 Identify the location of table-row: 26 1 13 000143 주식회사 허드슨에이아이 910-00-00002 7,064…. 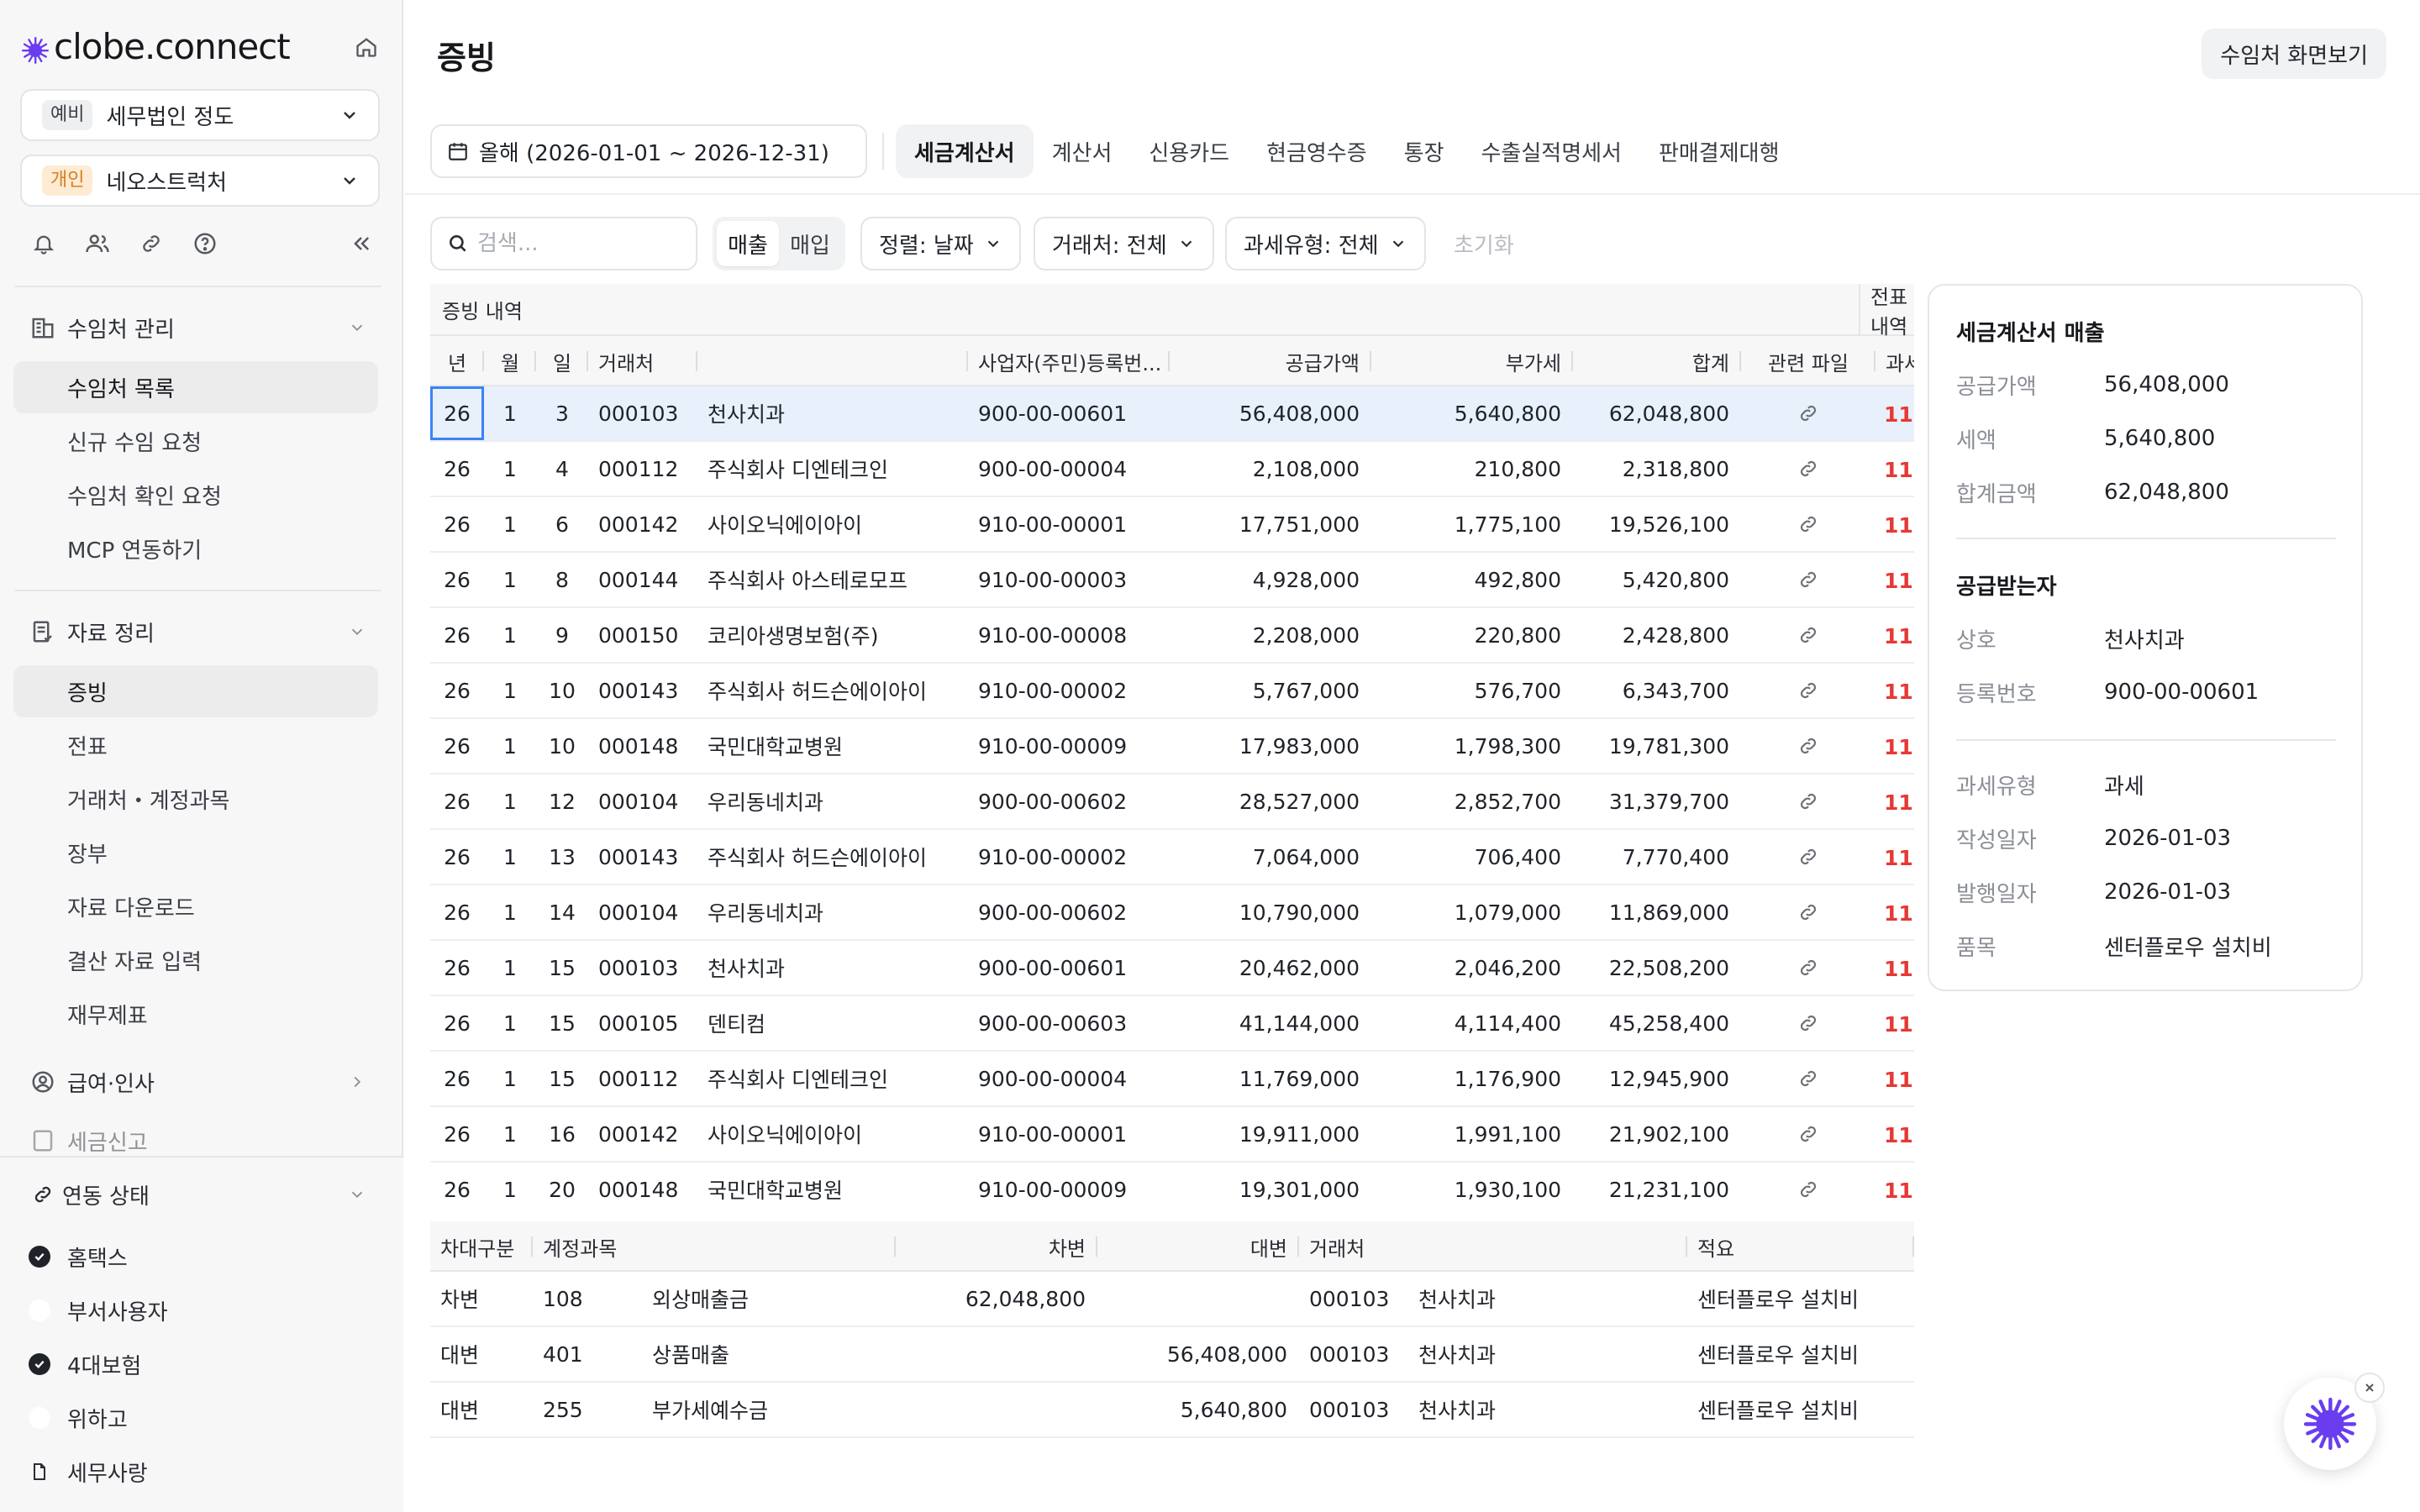
(1172, 857).